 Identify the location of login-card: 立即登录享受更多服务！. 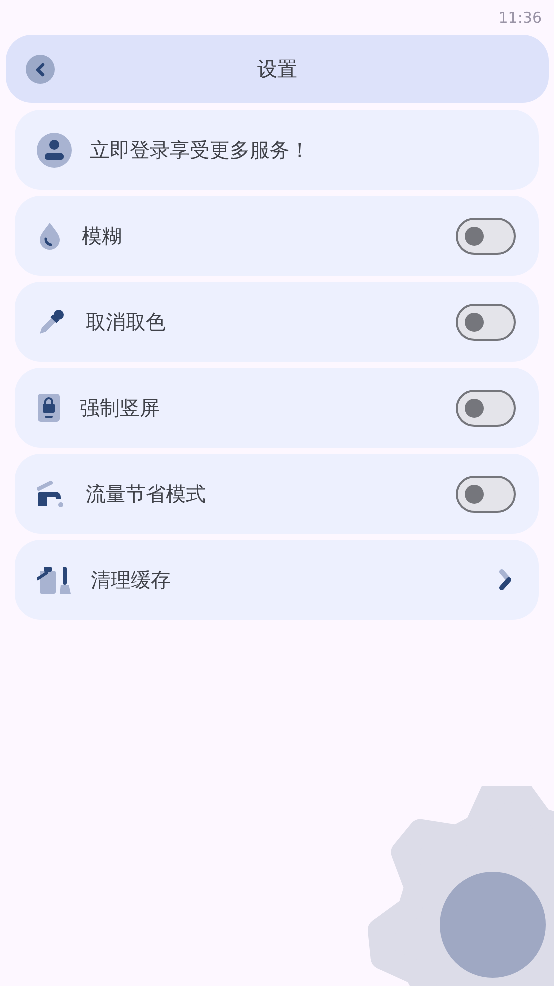
(277, 150).